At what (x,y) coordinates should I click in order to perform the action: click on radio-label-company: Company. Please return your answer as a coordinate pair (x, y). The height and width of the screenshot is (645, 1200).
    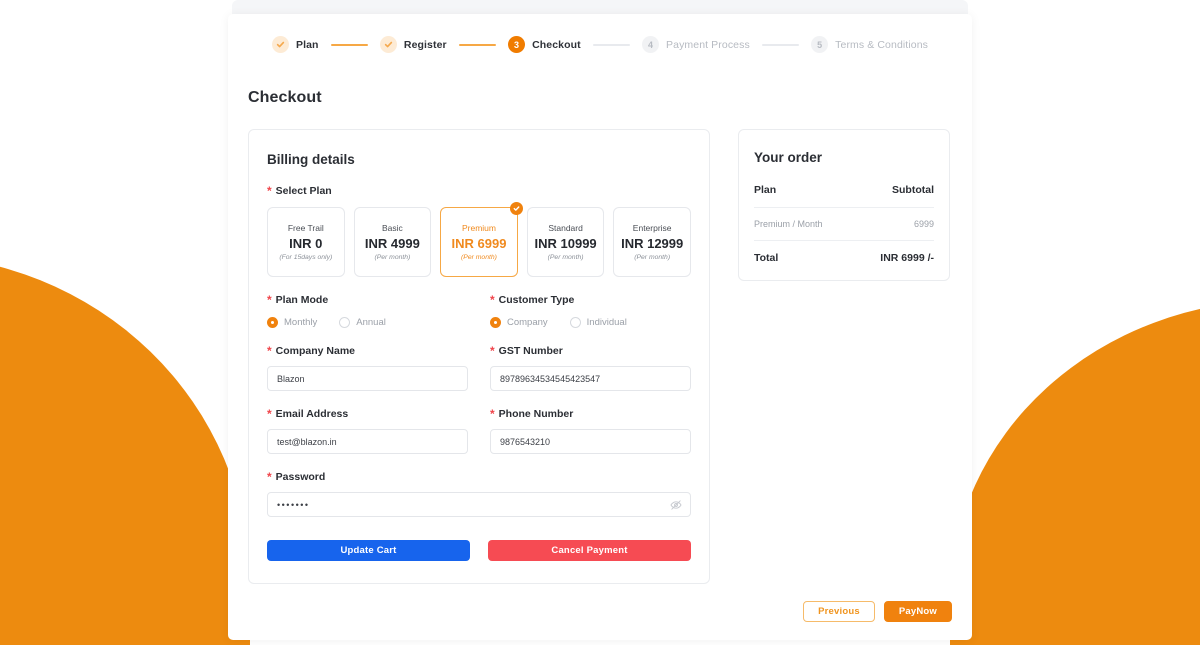
    Looking at the image, I should click on (527, 322).